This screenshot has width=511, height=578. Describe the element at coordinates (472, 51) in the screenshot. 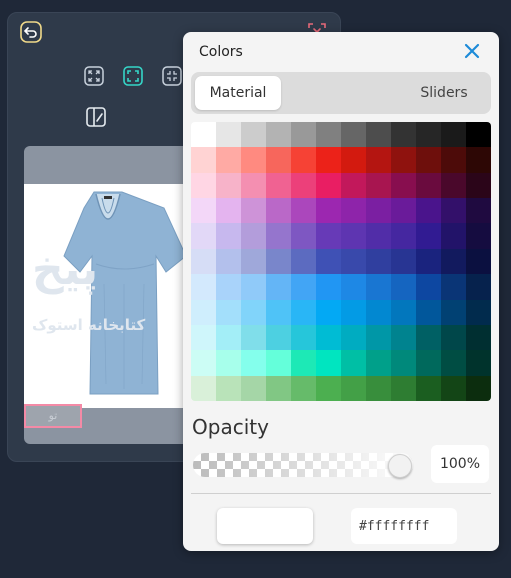

I see `close-dialog-button` at that location.